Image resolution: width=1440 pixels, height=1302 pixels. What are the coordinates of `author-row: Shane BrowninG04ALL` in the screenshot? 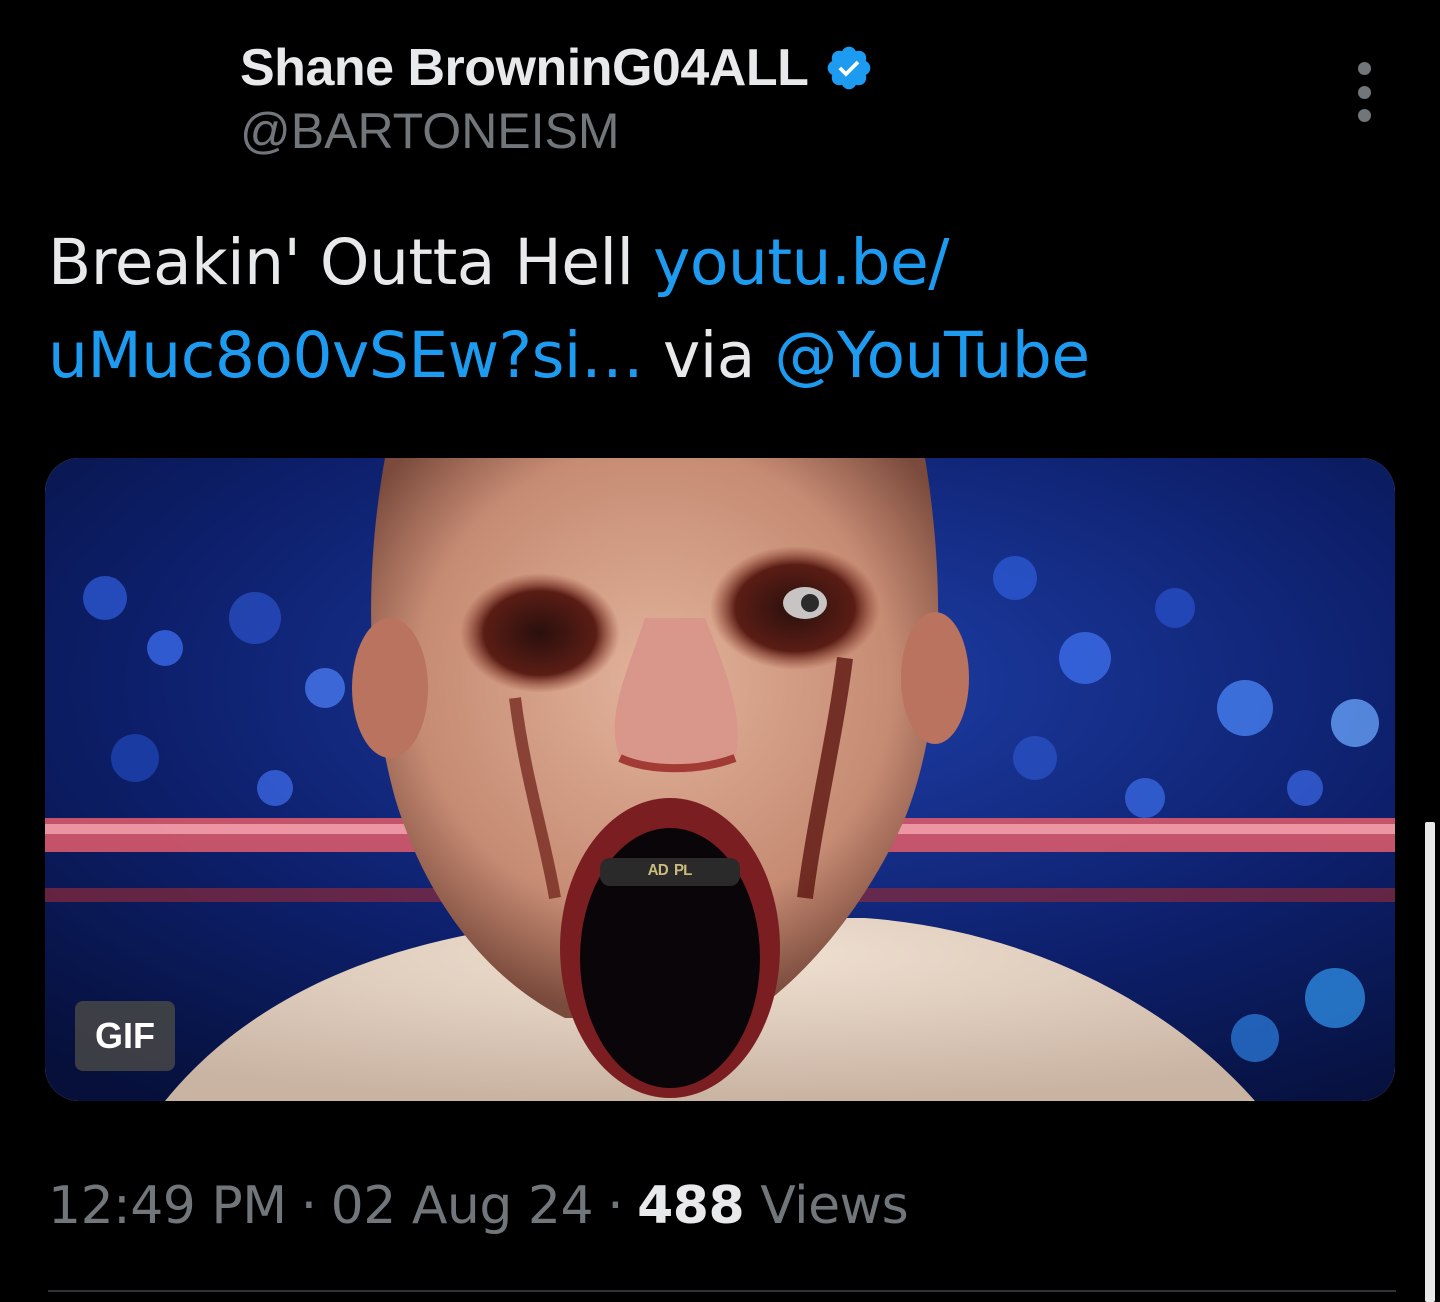 It's located at (740, 68).